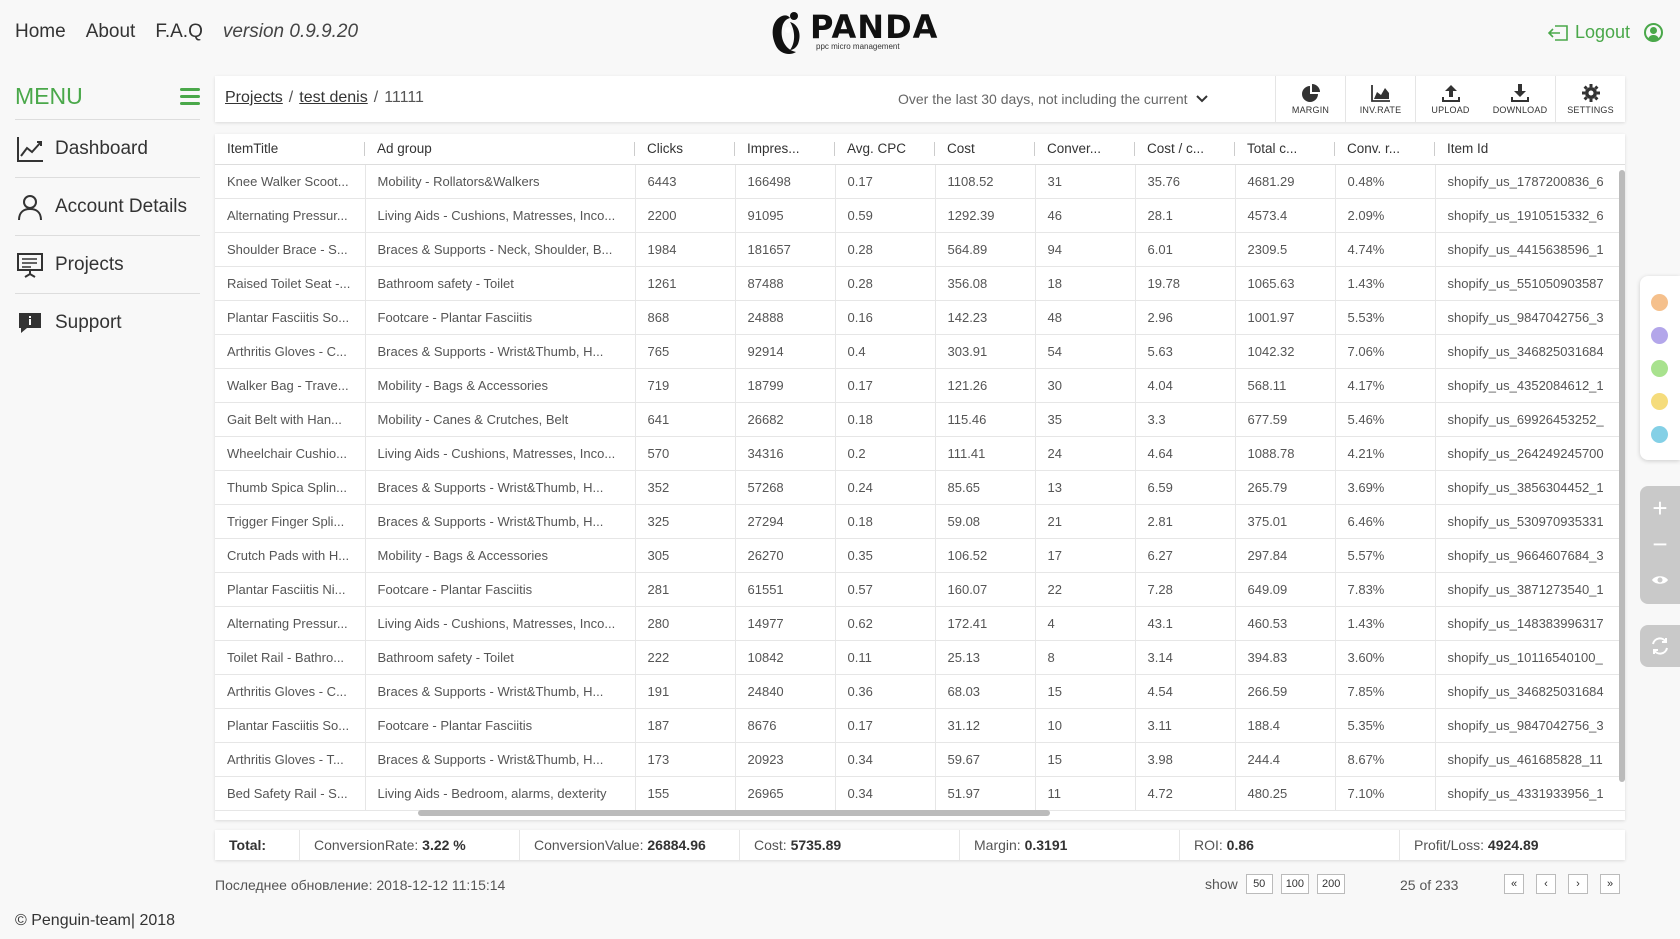 The height and width of the screenshot is (939, 1680). I want to click on sidebar-item-projects: Projects, so click(107, 265).